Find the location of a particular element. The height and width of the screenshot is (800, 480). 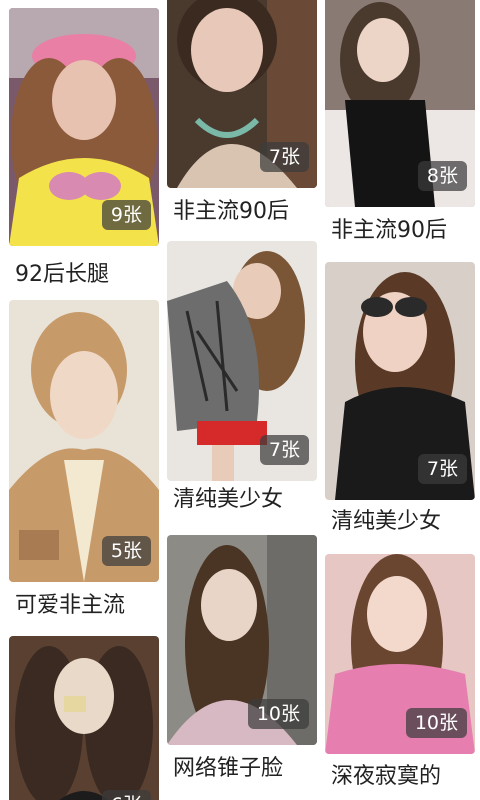

album-title: 深夜寂寞的 is located at coordinates (386, 776).